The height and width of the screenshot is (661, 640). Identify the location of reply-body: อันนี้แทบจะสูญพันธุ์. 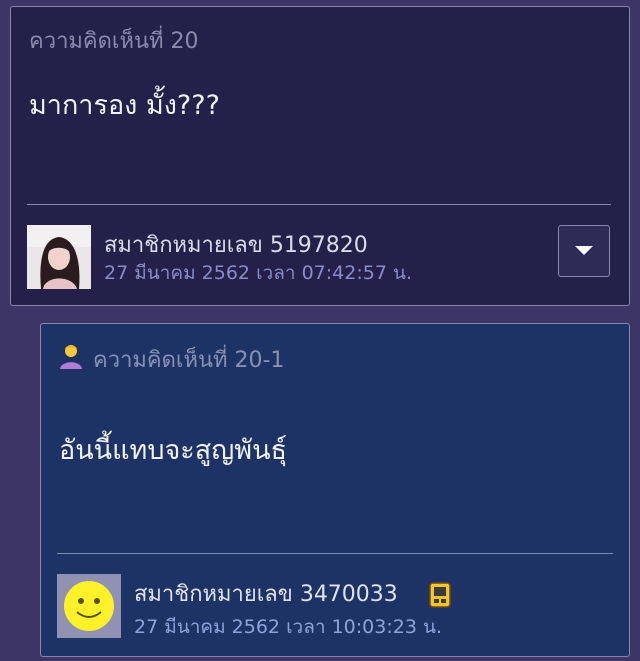
(173, 450).